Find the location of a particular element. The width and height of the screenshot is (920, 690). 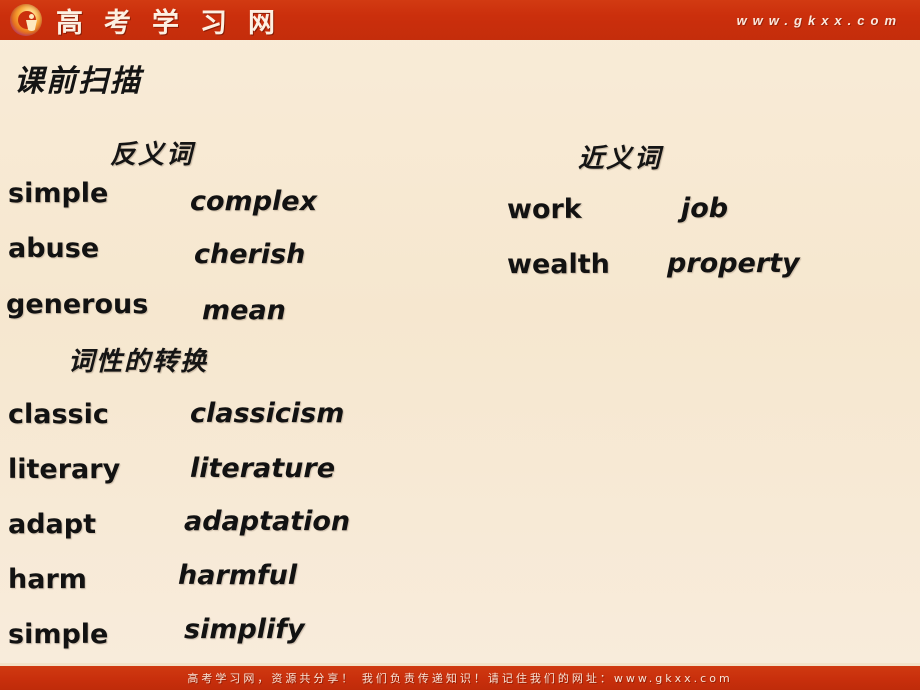

logo-person-head is located at coordinates (31, 16).